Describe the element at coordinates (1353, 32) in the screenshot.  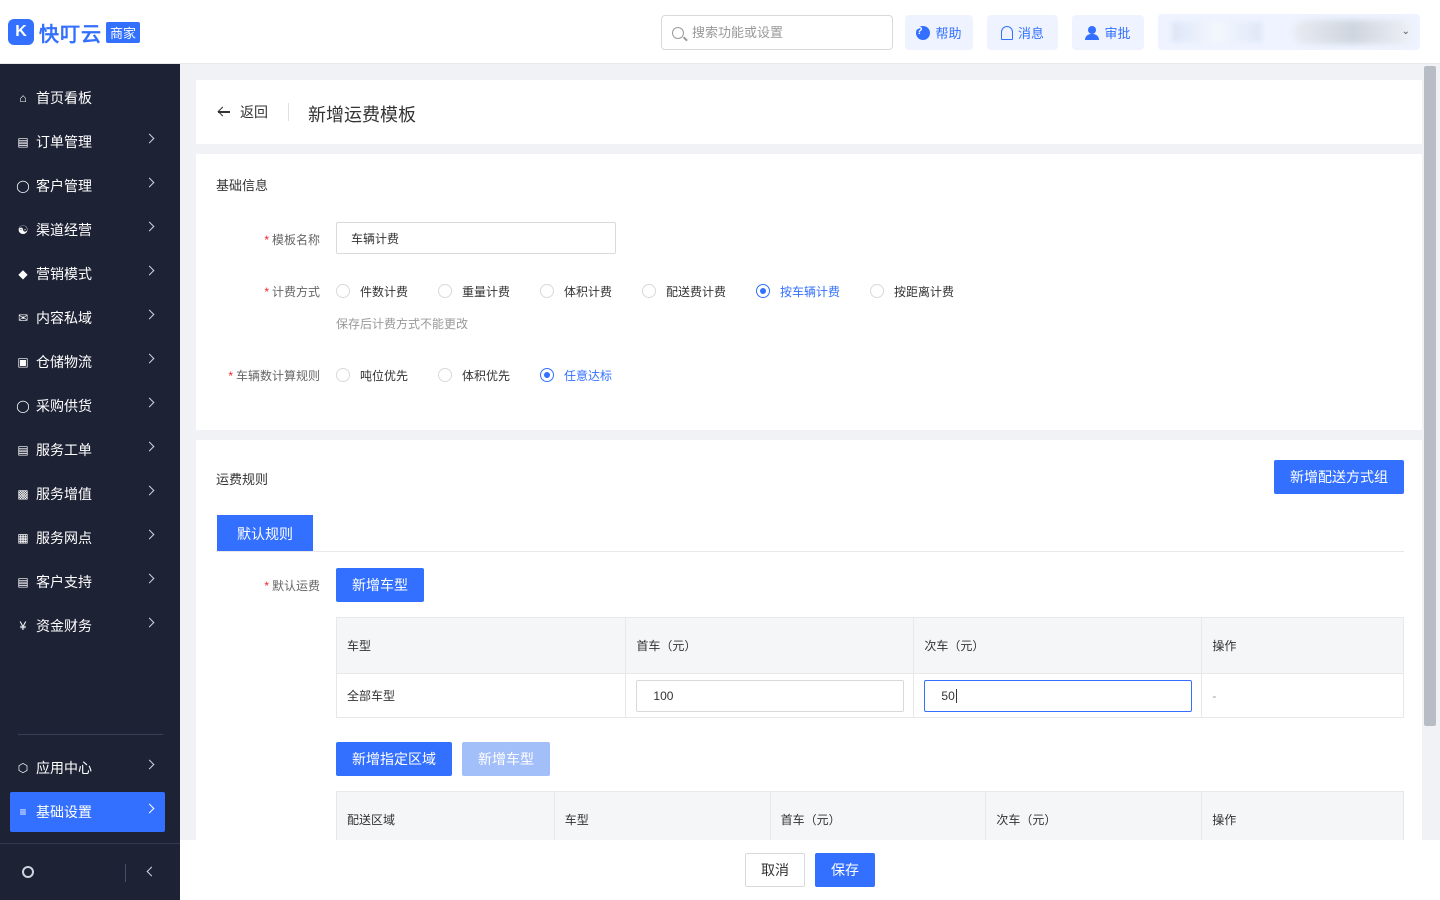
I see `blurred-avatar` at that location.